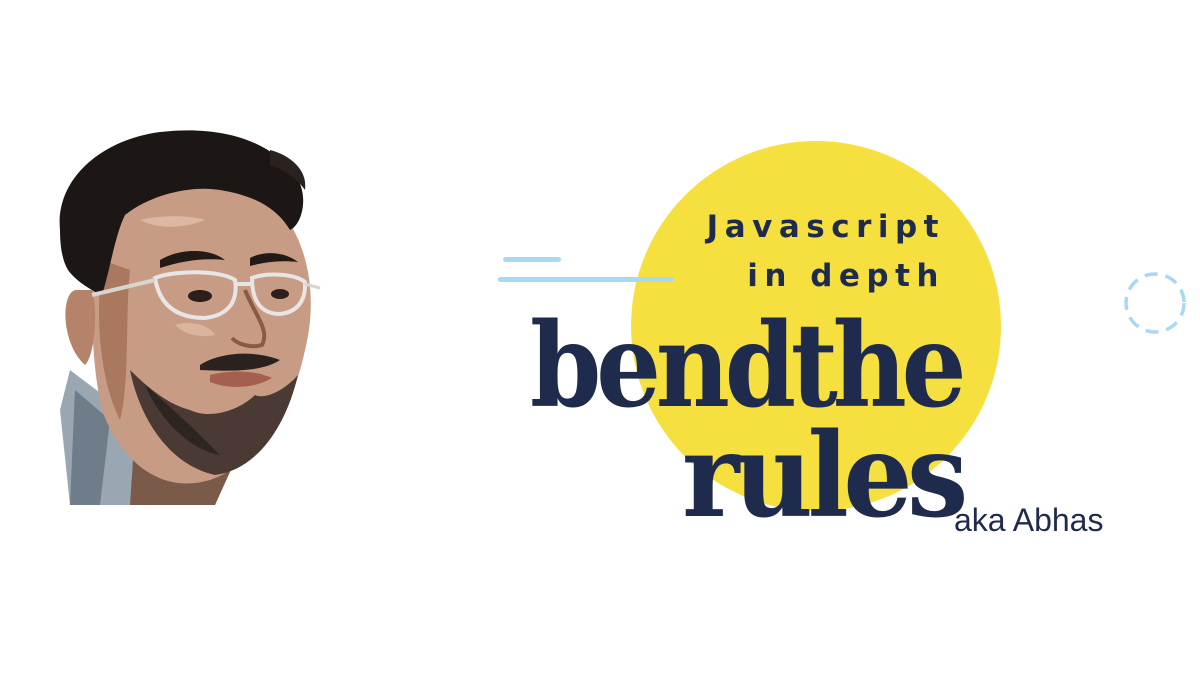 The image size is (1200, 675). I want to click on title-line-2: rules, so click(825, 476).